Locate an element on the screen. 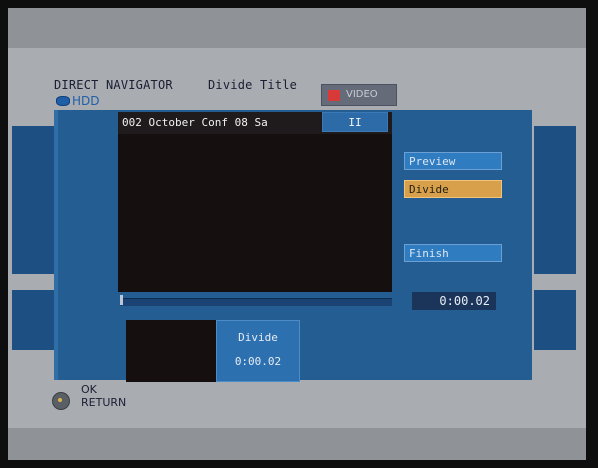 This screenshot has width=598, height=468. divide-point-box: Divide 0:00.02 is located at coordinates (258, 351).